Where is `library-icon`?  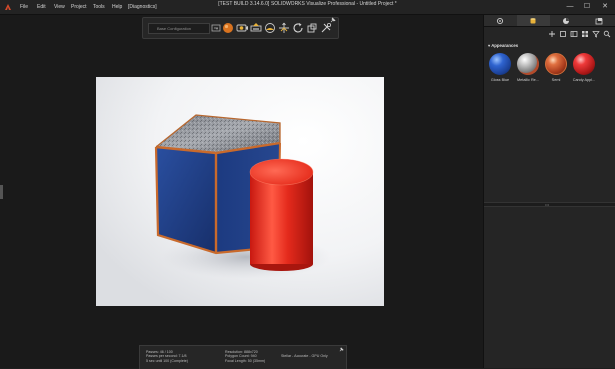
library-icon is located at coordinates (563, 34).